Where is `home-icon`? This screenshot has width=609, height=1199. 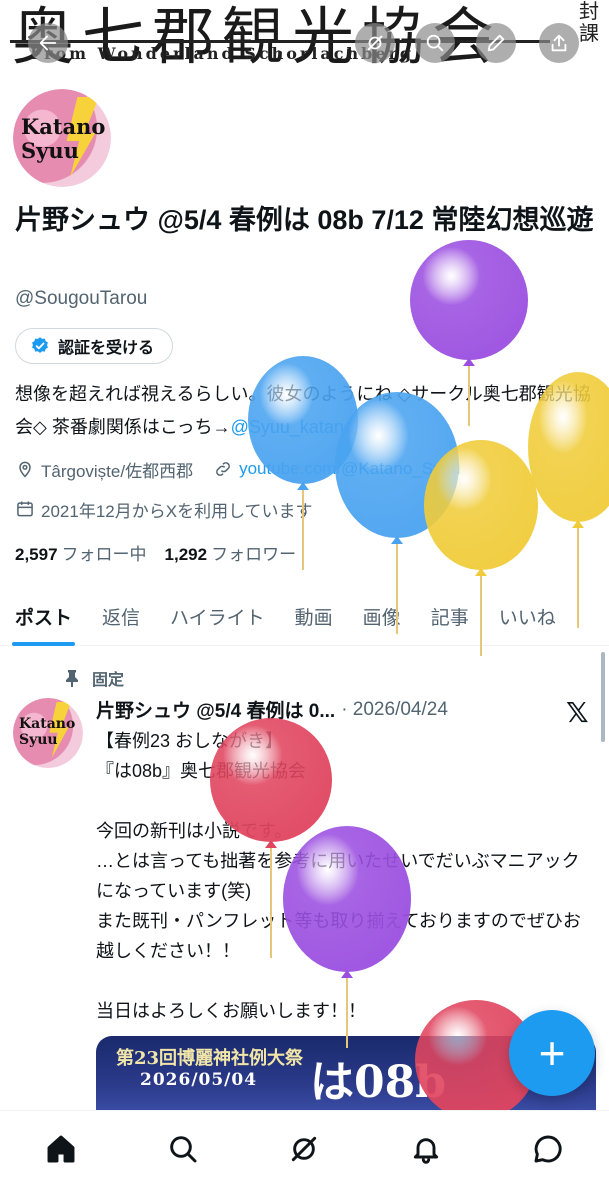 home-icon is located at coordinates (61, 1149).